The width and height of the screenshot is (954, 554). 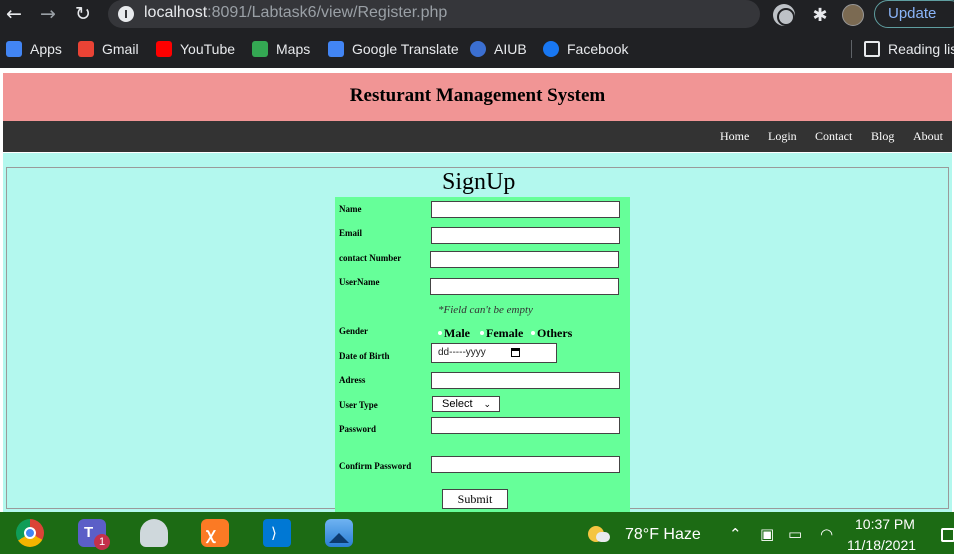 I want to click on password-input, so click(x=525, y=425).